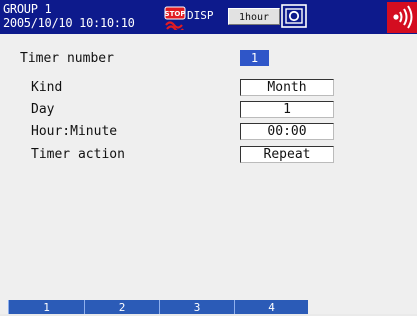  What do you see at coordinates (69, 23) in the screenshot?
I see `date-time: 2005/10/10 10:10:10` at bounding box center [69, 23].